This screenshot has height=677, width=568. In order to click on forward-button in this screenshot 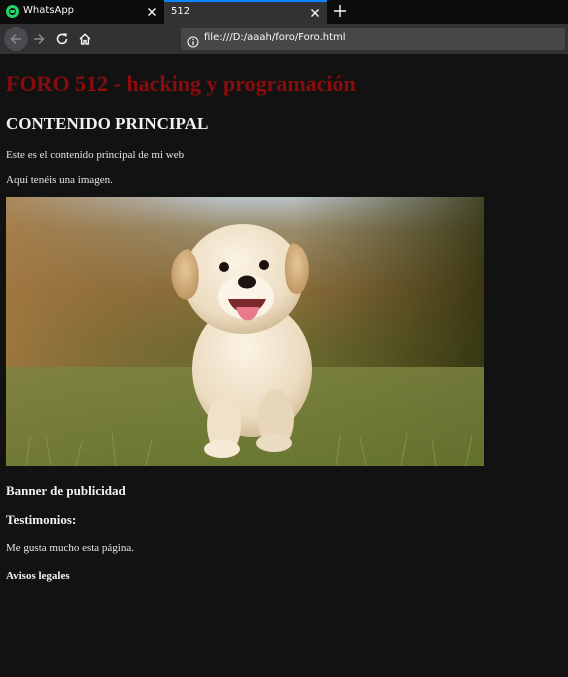, I will do `click(39, 39)`.